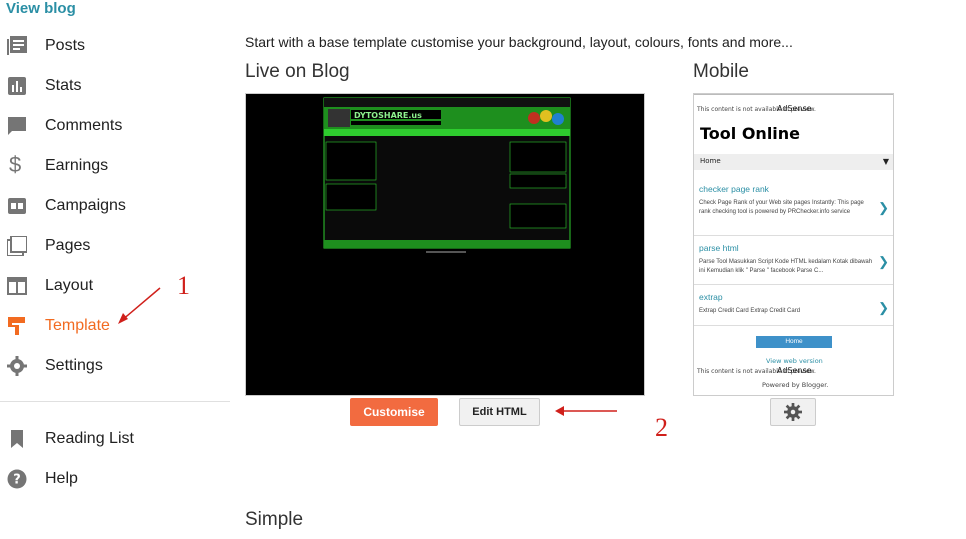 Image resolution: width=966 pixels, height=539 pixels. What do you see at coordinates (297, 71) in the screenshot?
I see `live-on-blog-heading: Live on Blog` at bounding box center [297, 71].